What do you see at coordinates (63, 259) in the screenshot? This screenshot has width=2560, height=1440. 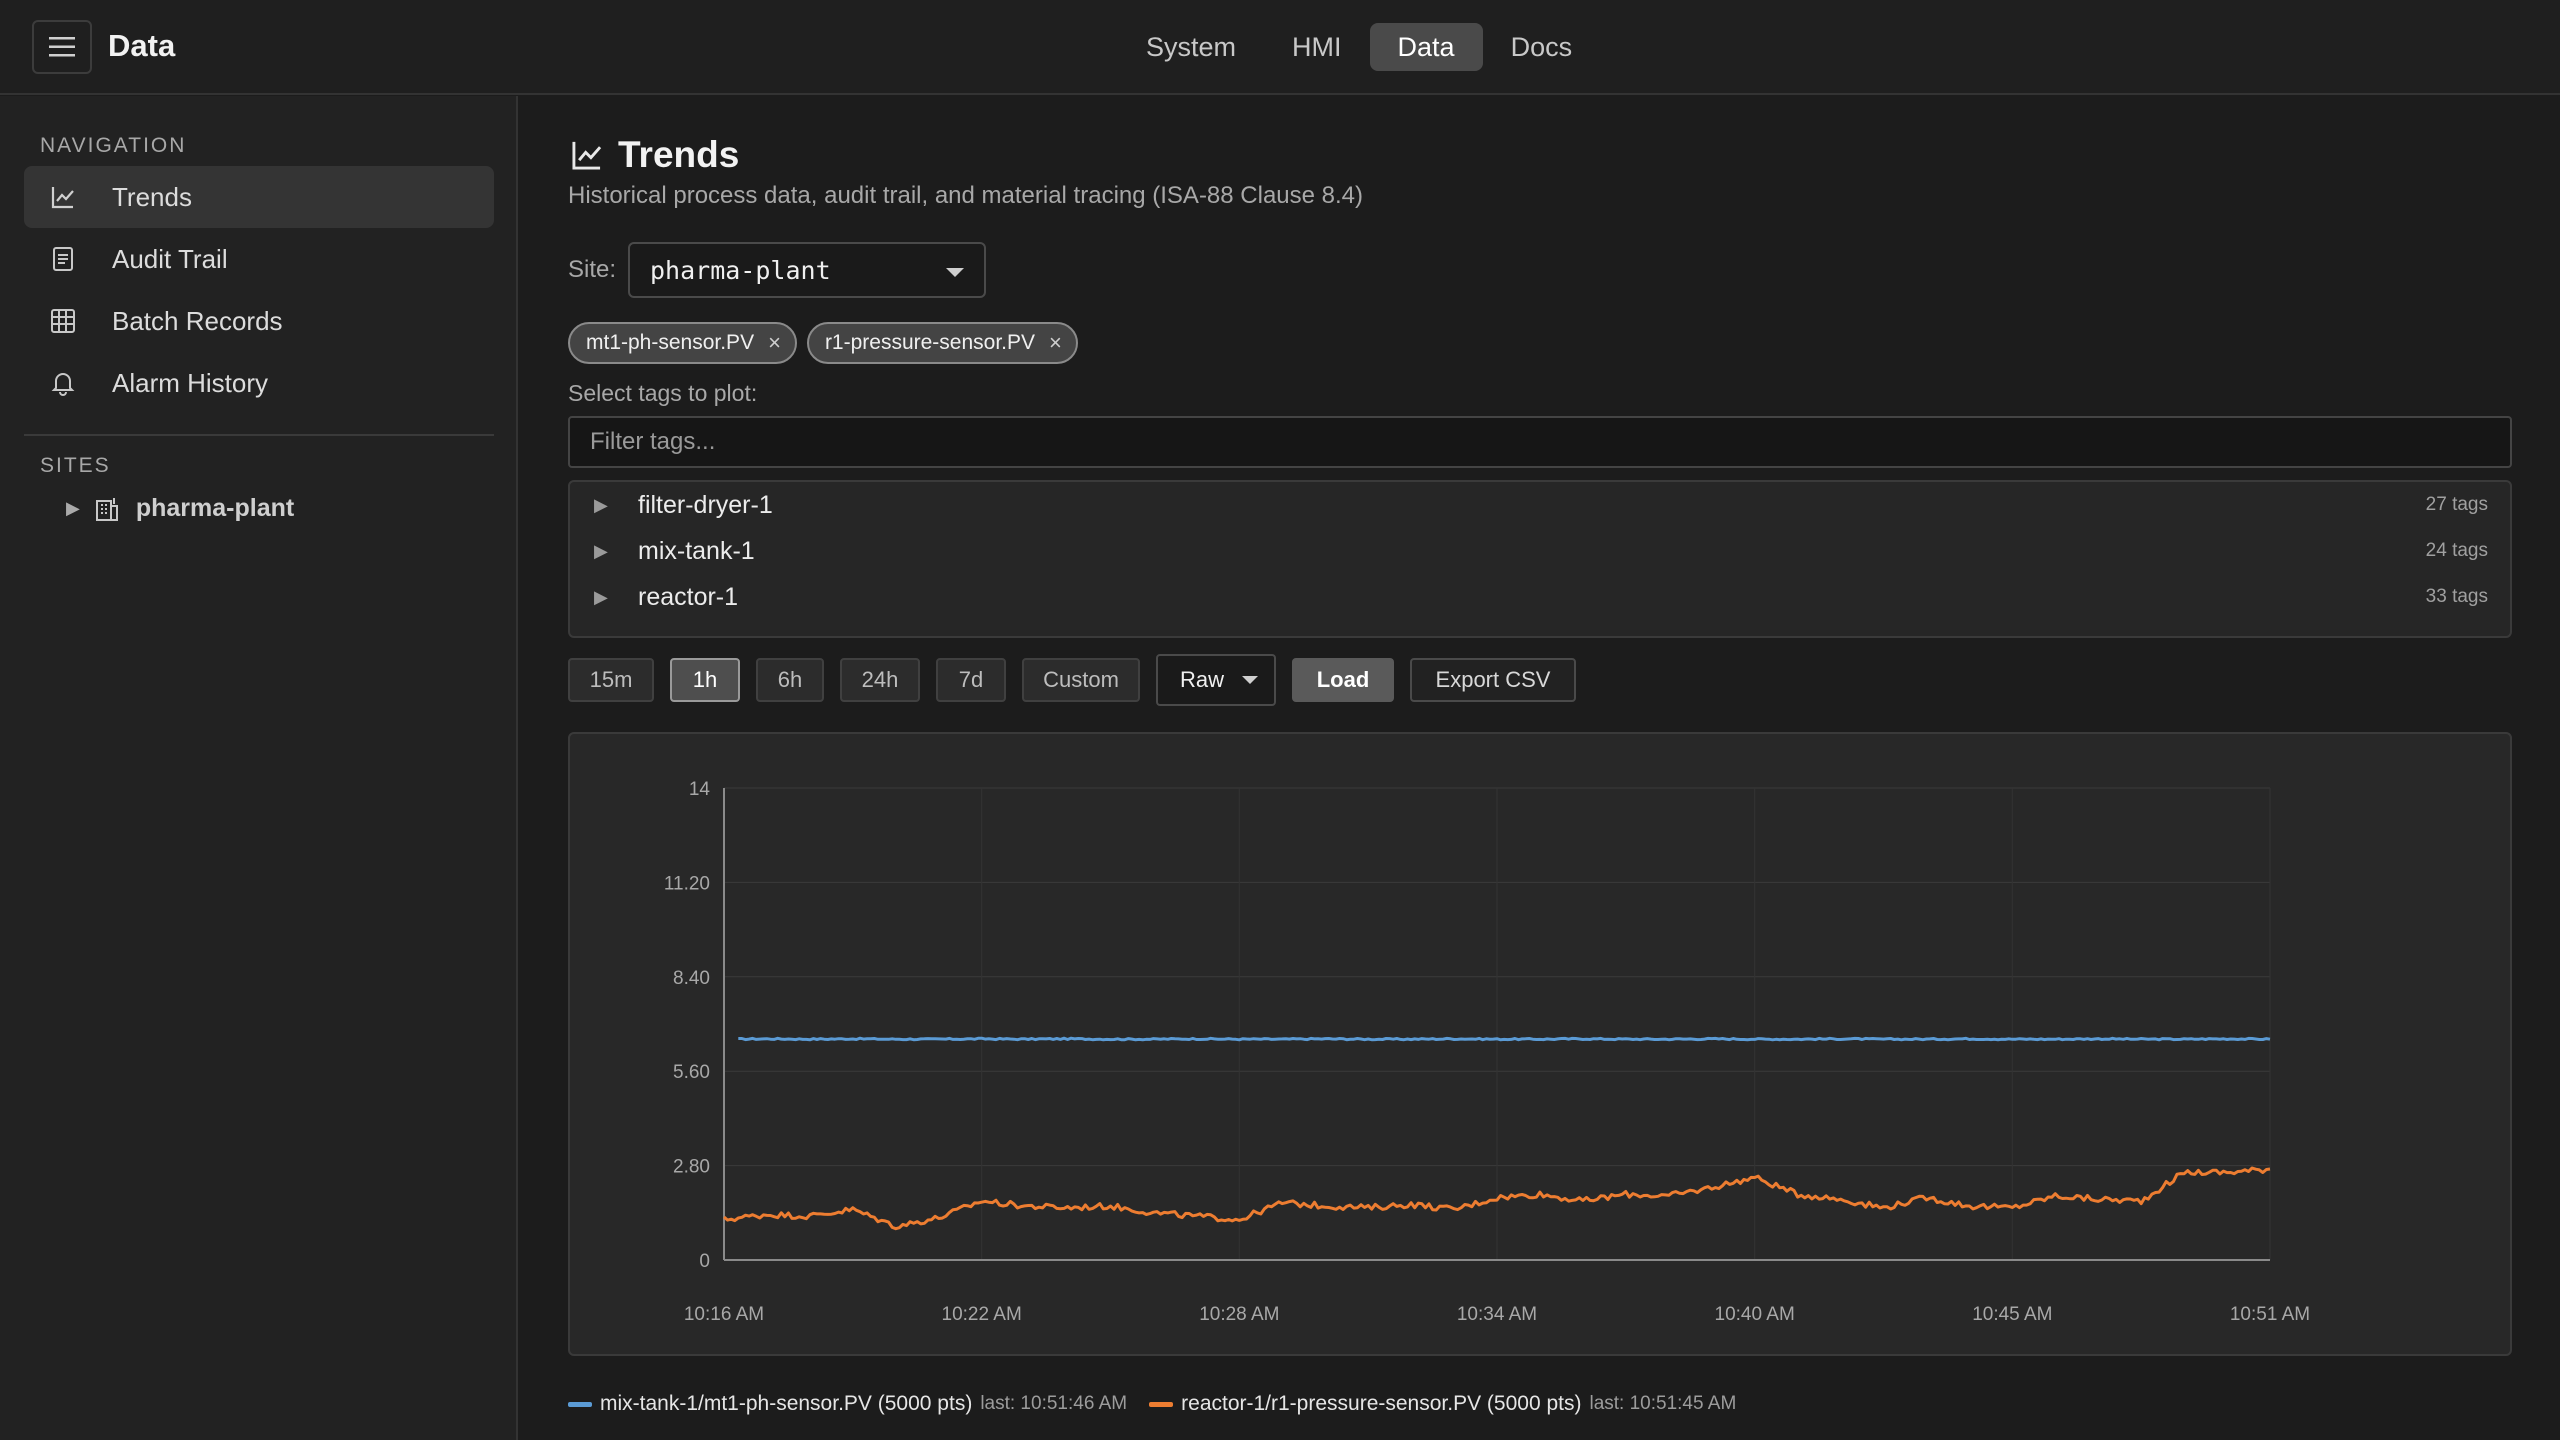 I see `document-icon` at bounding box center [63, 259].